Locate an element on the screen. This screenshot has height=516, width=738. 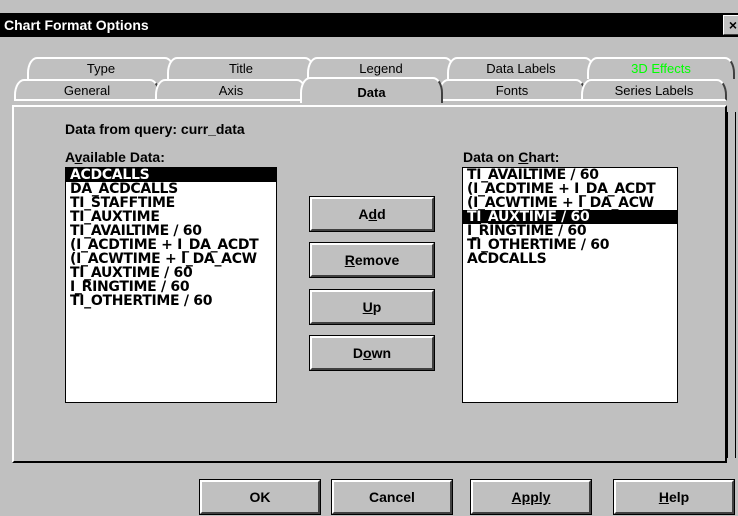
add-button: Add is located at coordinates (372, 214).